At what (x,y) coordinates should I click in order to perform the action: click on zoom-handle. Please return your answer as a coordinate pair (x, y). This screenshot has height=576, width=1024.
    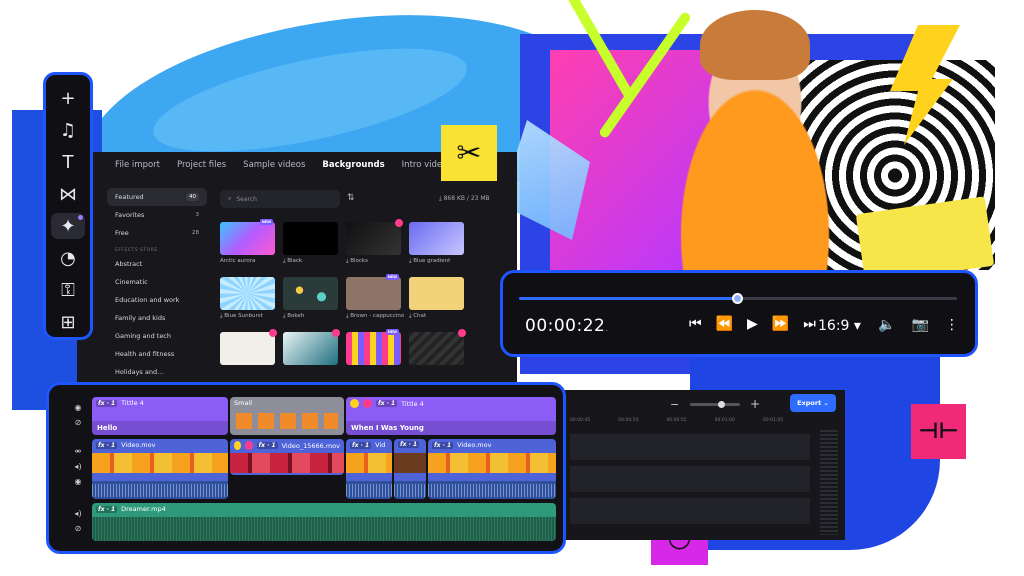
    Looking at the image, I should click on (721, 404).